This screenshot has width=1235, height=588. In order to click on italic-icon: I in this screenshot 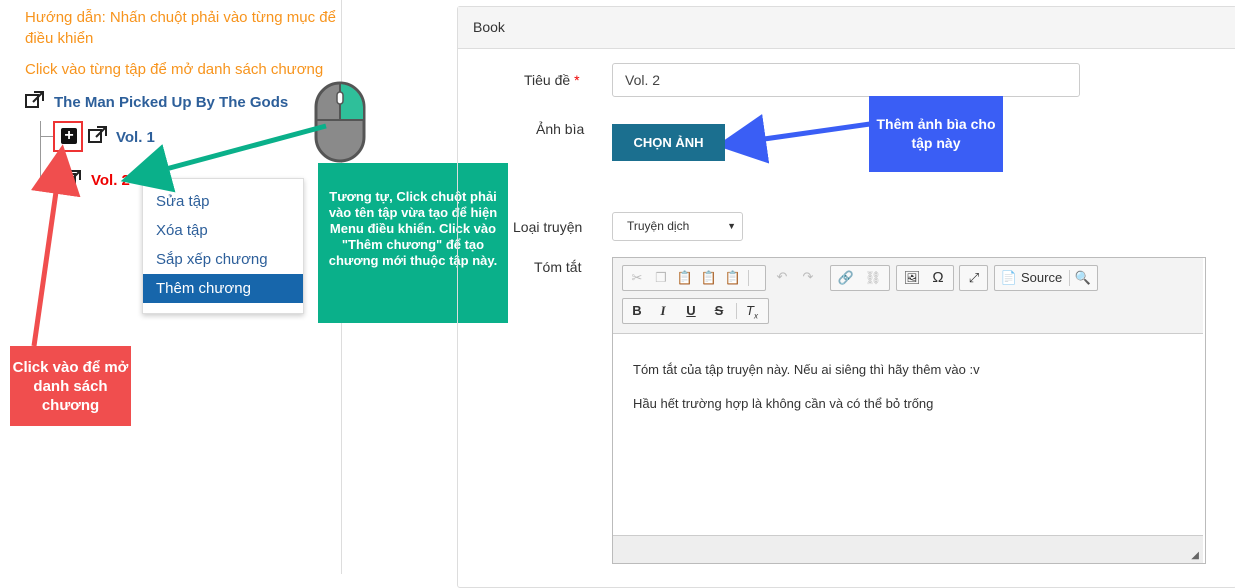, I will do `click(663, 311)`.